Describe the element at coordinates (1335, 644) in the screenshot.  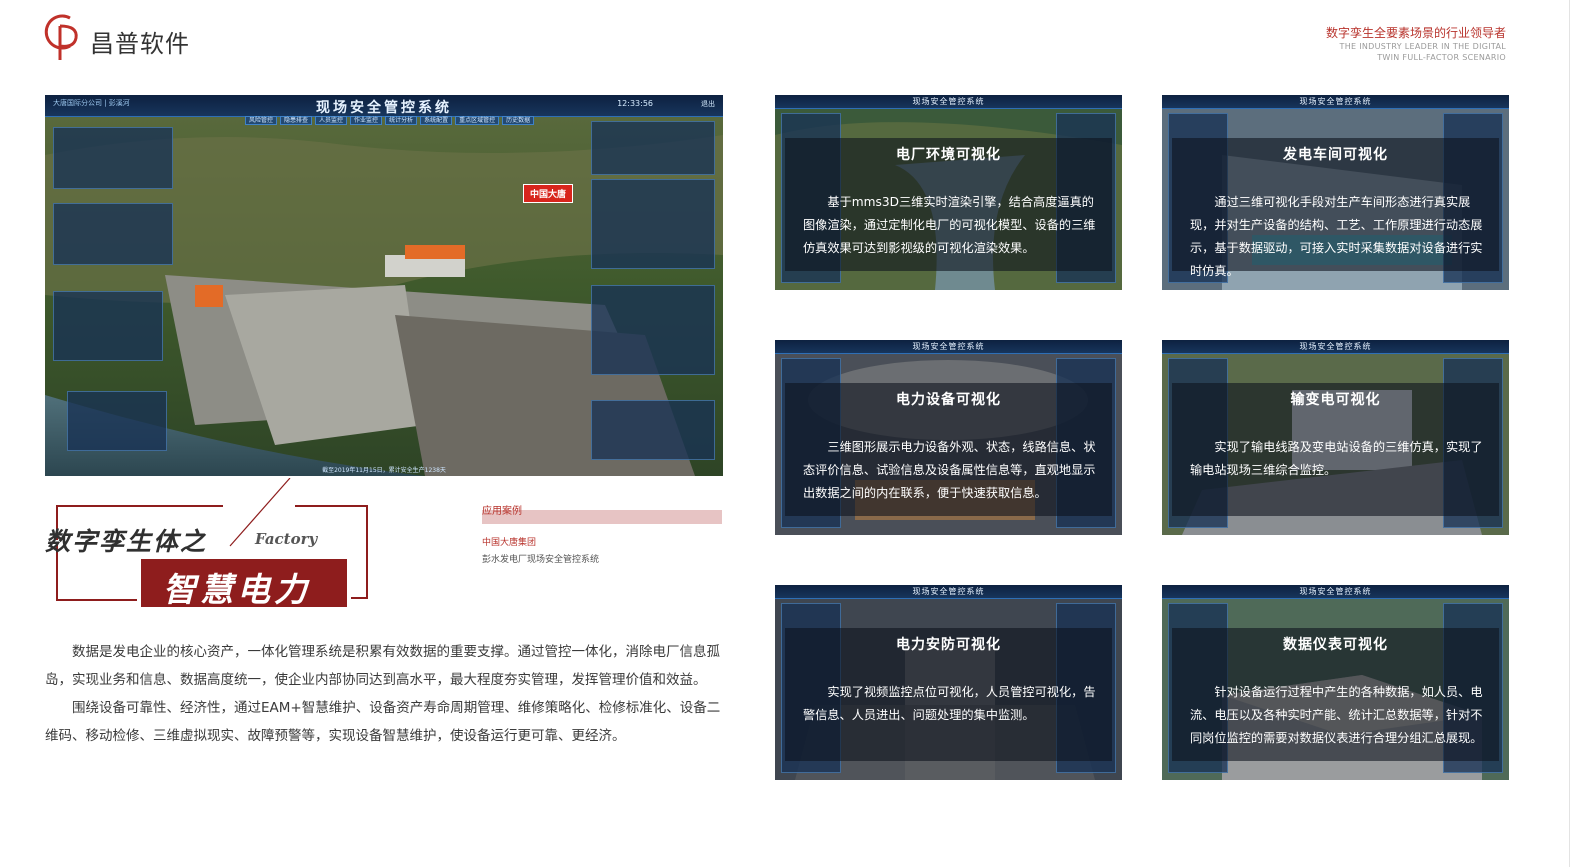
I see `thumb-title: 数据仪表可视化` at that location.